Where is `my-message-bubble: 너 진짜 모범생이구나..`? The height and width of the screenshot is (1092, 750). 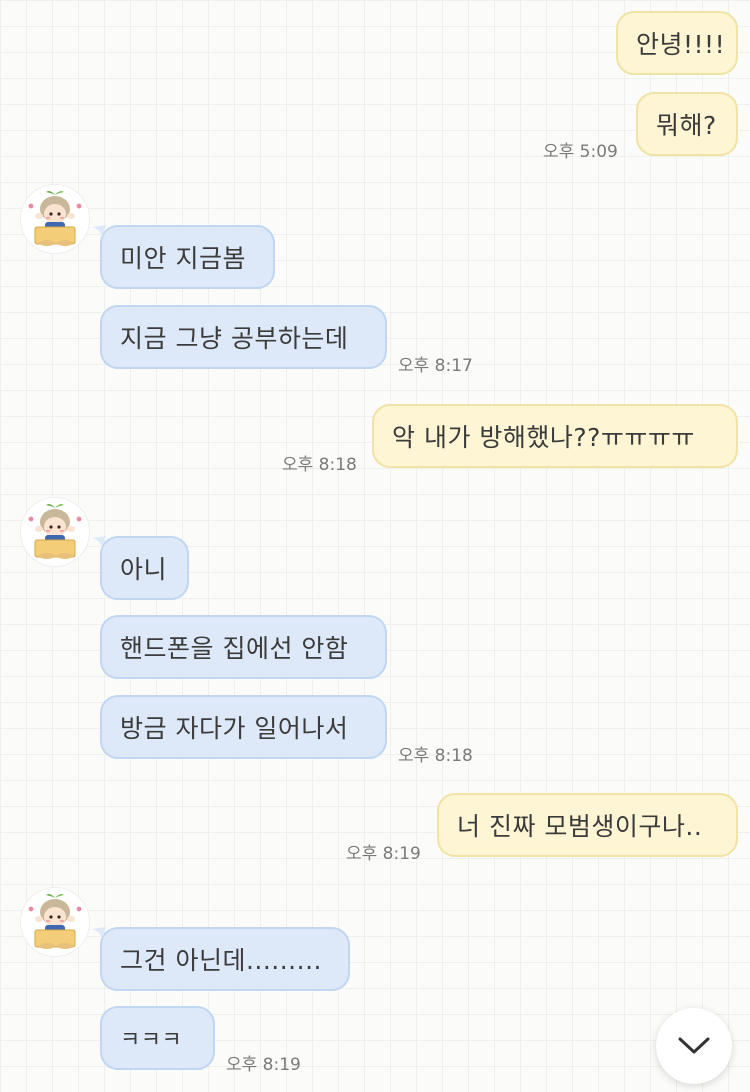 my-message-bubble: 너 진짜 모범생이구나.. is located at coordinates (587, 825).